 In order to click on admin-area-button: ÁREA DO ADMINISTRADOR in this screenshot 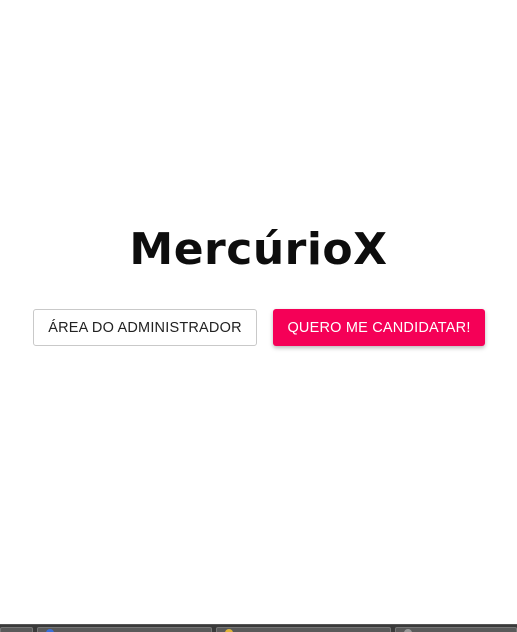, I will do `click(145, 327)`.